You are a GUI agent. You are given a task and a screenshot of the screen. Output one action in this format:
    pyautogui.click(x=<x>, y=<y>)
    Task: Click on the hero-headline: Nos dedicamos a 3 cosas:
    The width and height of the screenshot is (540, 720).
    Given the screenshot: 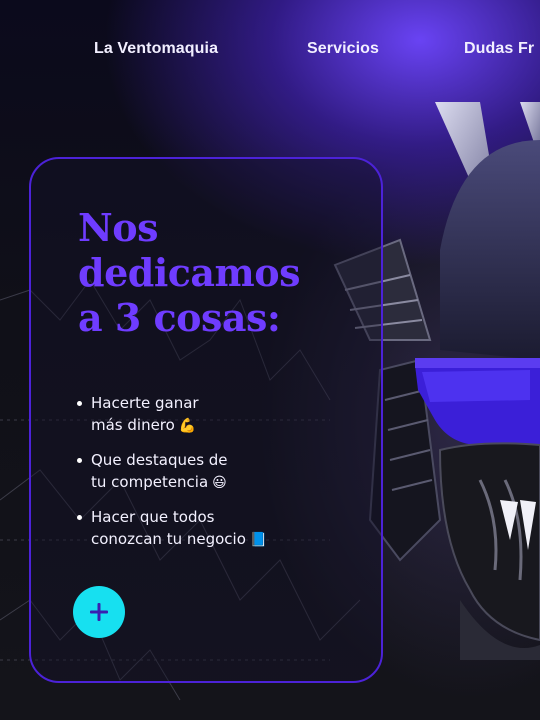 What is the action you would take?
    pyautogui.click(x=228, y=272)
    